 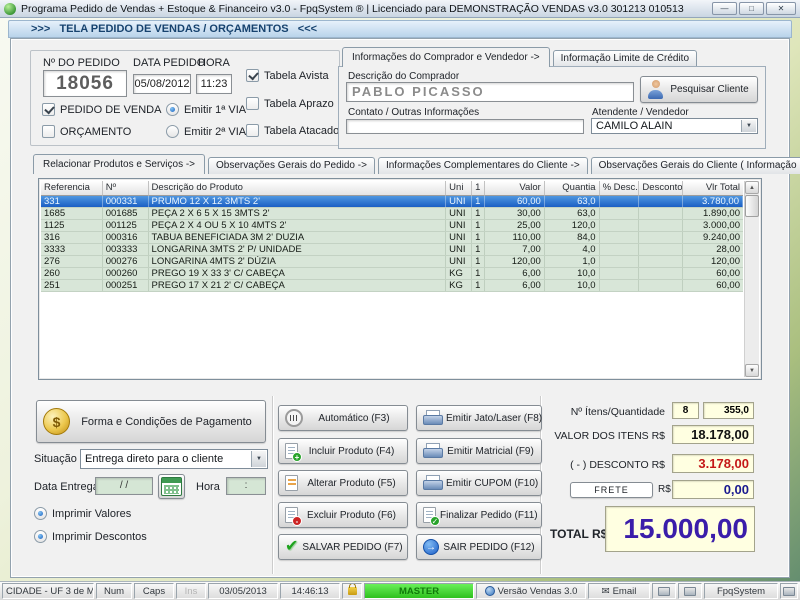 What do you see at coordinates (290, 103) in the screenshot?
I see `tabela-aprazo-checkbox: Tabela Aprazo` at bounding box center [290, 103].